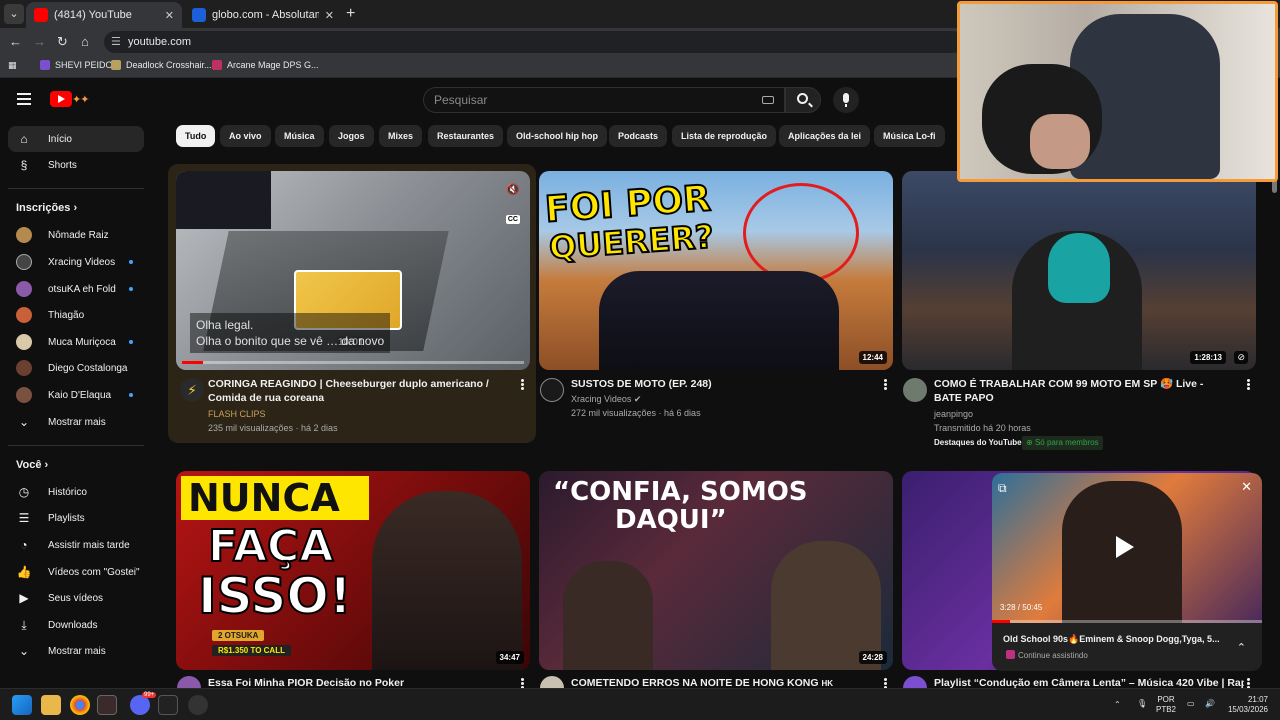 The height and width of the screenshot is (720, 1280). What do you see at coordinates (245, 136) in the screenshot?
I see `chip: Ao vivo` at bounding box center [245, 136].